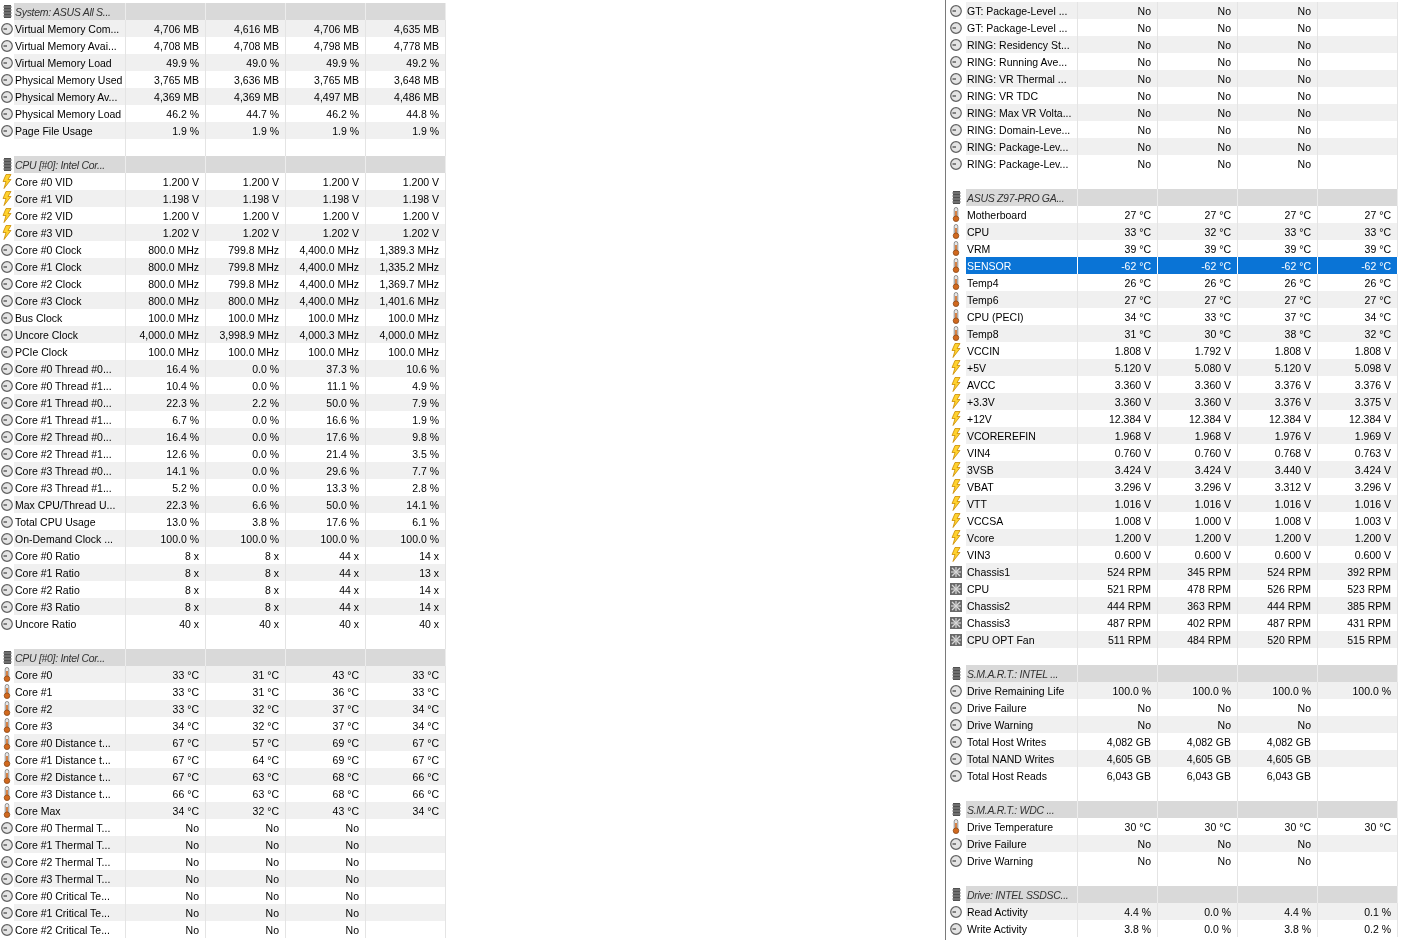 The width and height of the screenshot is (1404, 940). Describe the element at coordinates (1129, 418) in the screenshot. I see `sensor-value: 12.384 V` at that location.